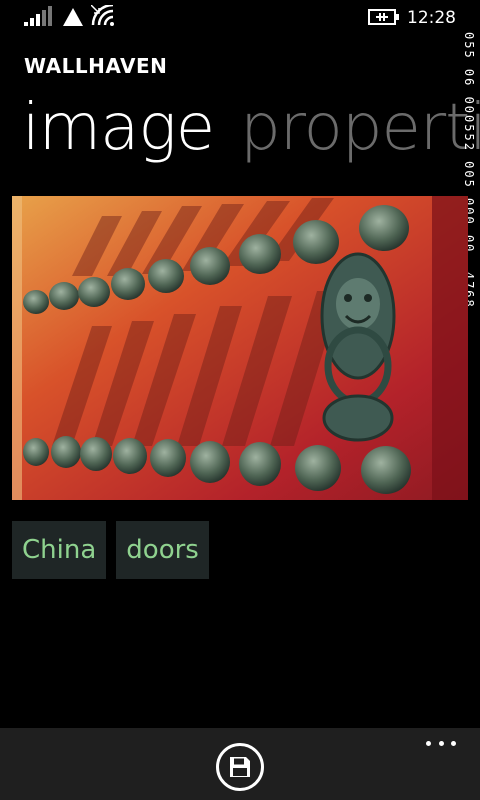 This screenshot has height=800, width=480. I want to click on pivot-headers: image properties, so click(251, 130).